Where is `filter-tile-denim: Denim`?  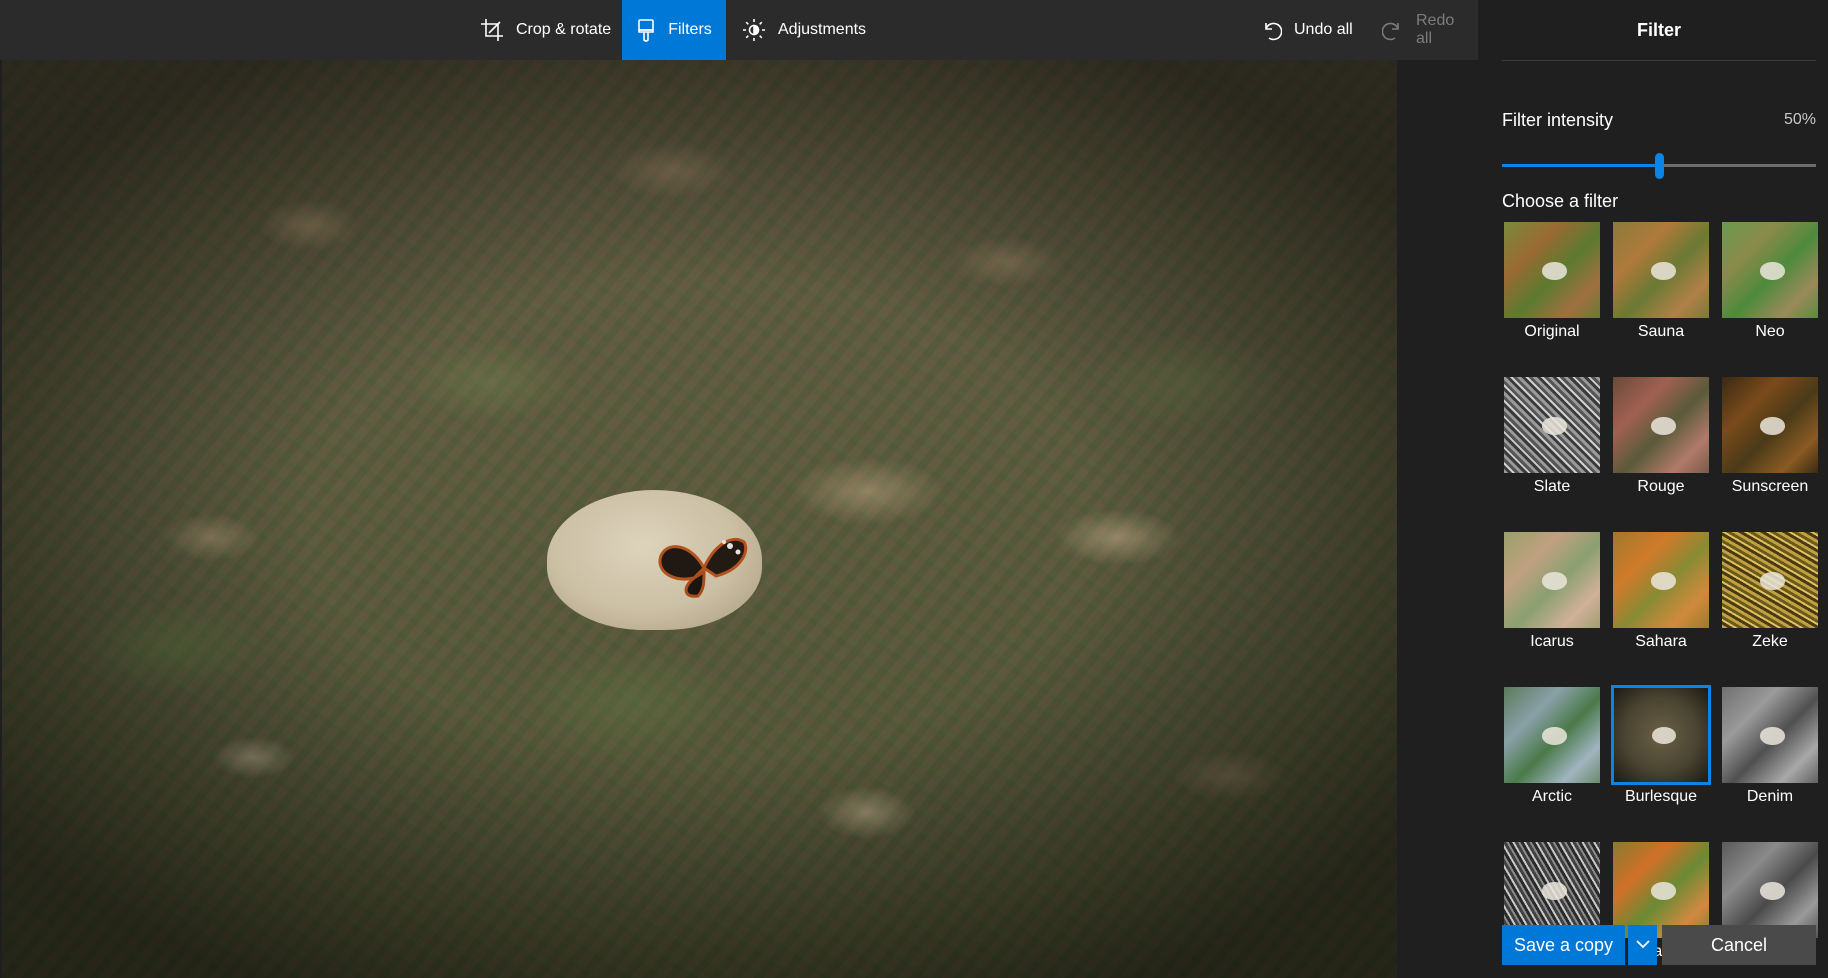 filter-tile-denim: Denim is located at coordinates (1770, 745).